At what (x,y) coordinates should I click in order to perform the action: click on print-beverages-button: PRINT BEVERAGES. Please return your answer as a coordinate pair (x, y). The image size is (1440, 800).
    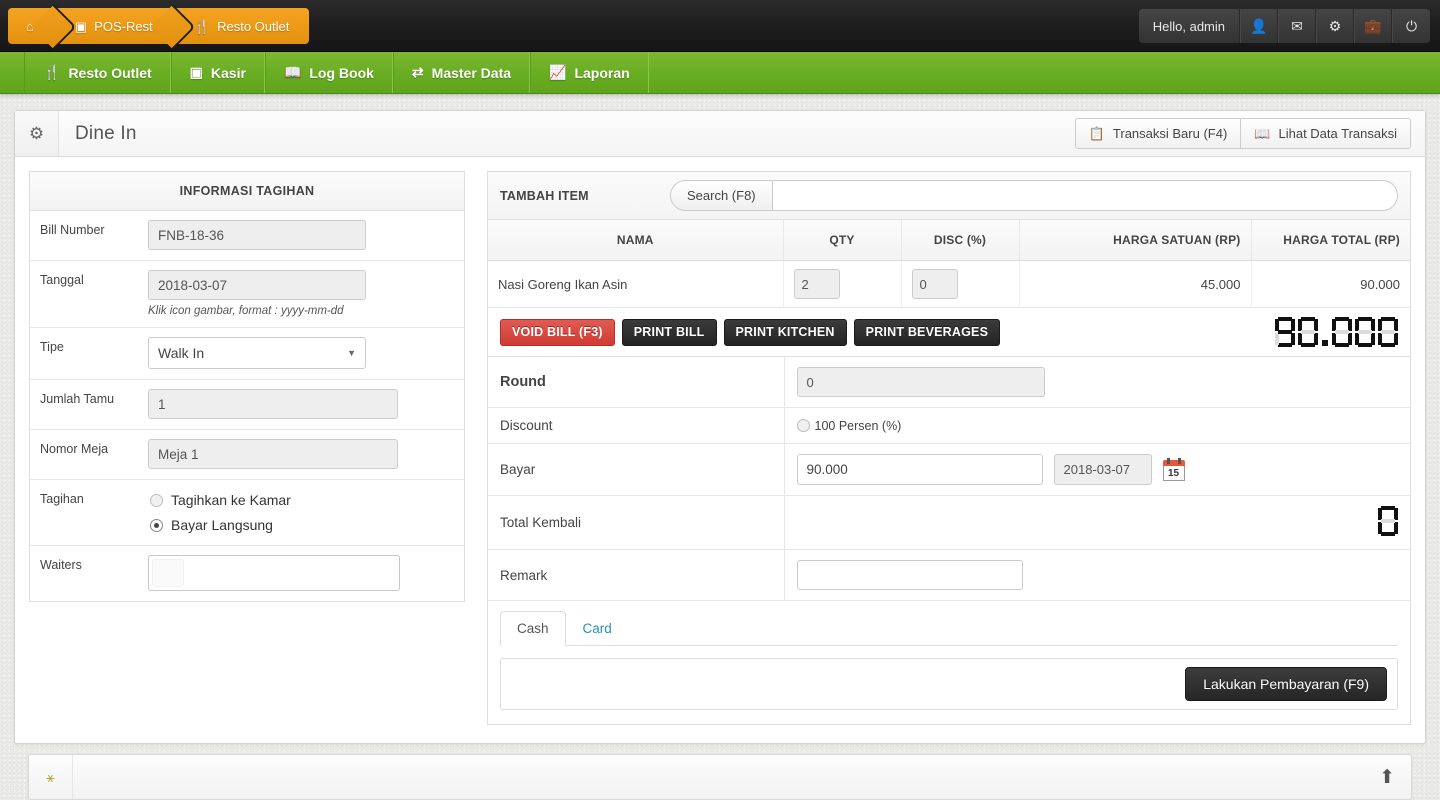
    Looking at the image, I should click on (927, 332).